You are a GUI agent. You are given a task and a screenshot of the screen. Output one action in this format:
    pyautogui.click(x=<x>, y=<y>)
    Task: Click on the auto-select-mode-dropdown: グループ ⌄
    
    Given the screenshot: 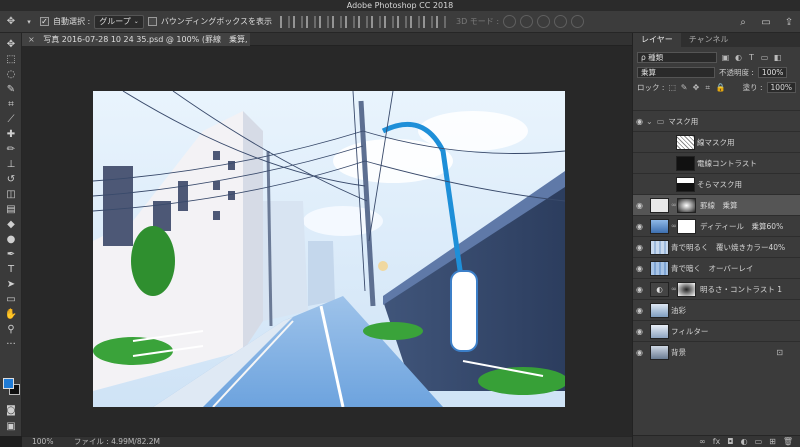 What is the action you would take?
    pyautogui.click(x=119, y=21)
    